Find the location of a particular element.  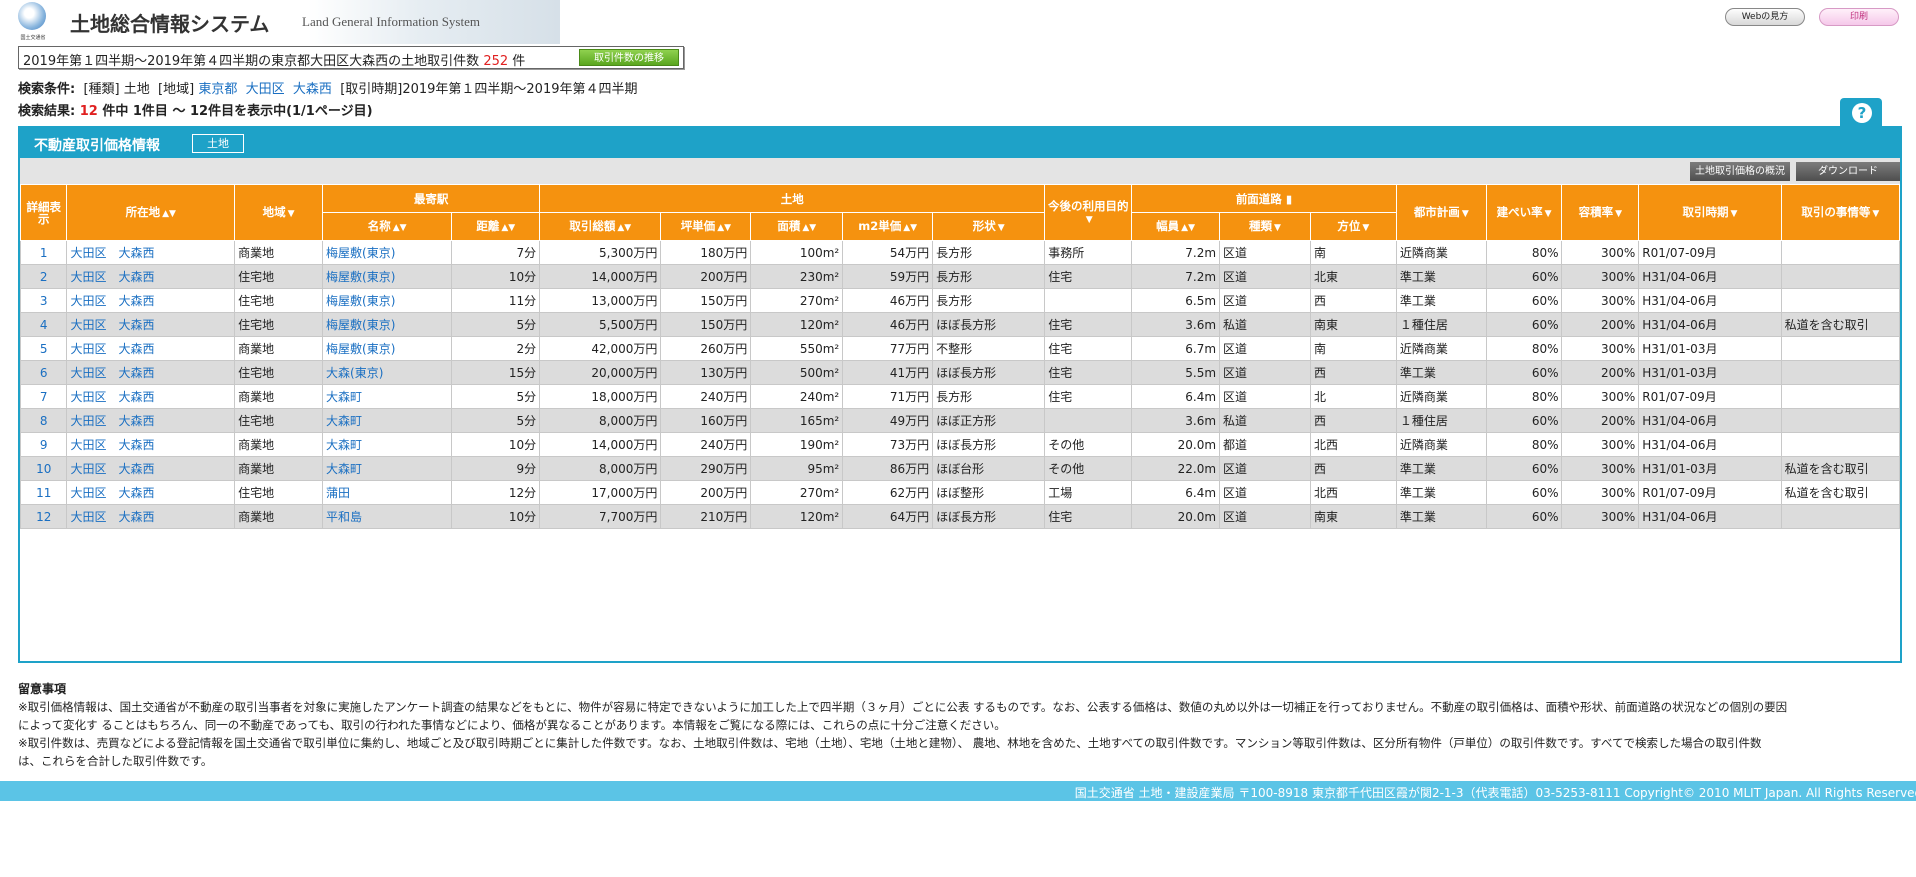

col-station-dist: 距離 ▲▼ is located at coordinates (496, 226).